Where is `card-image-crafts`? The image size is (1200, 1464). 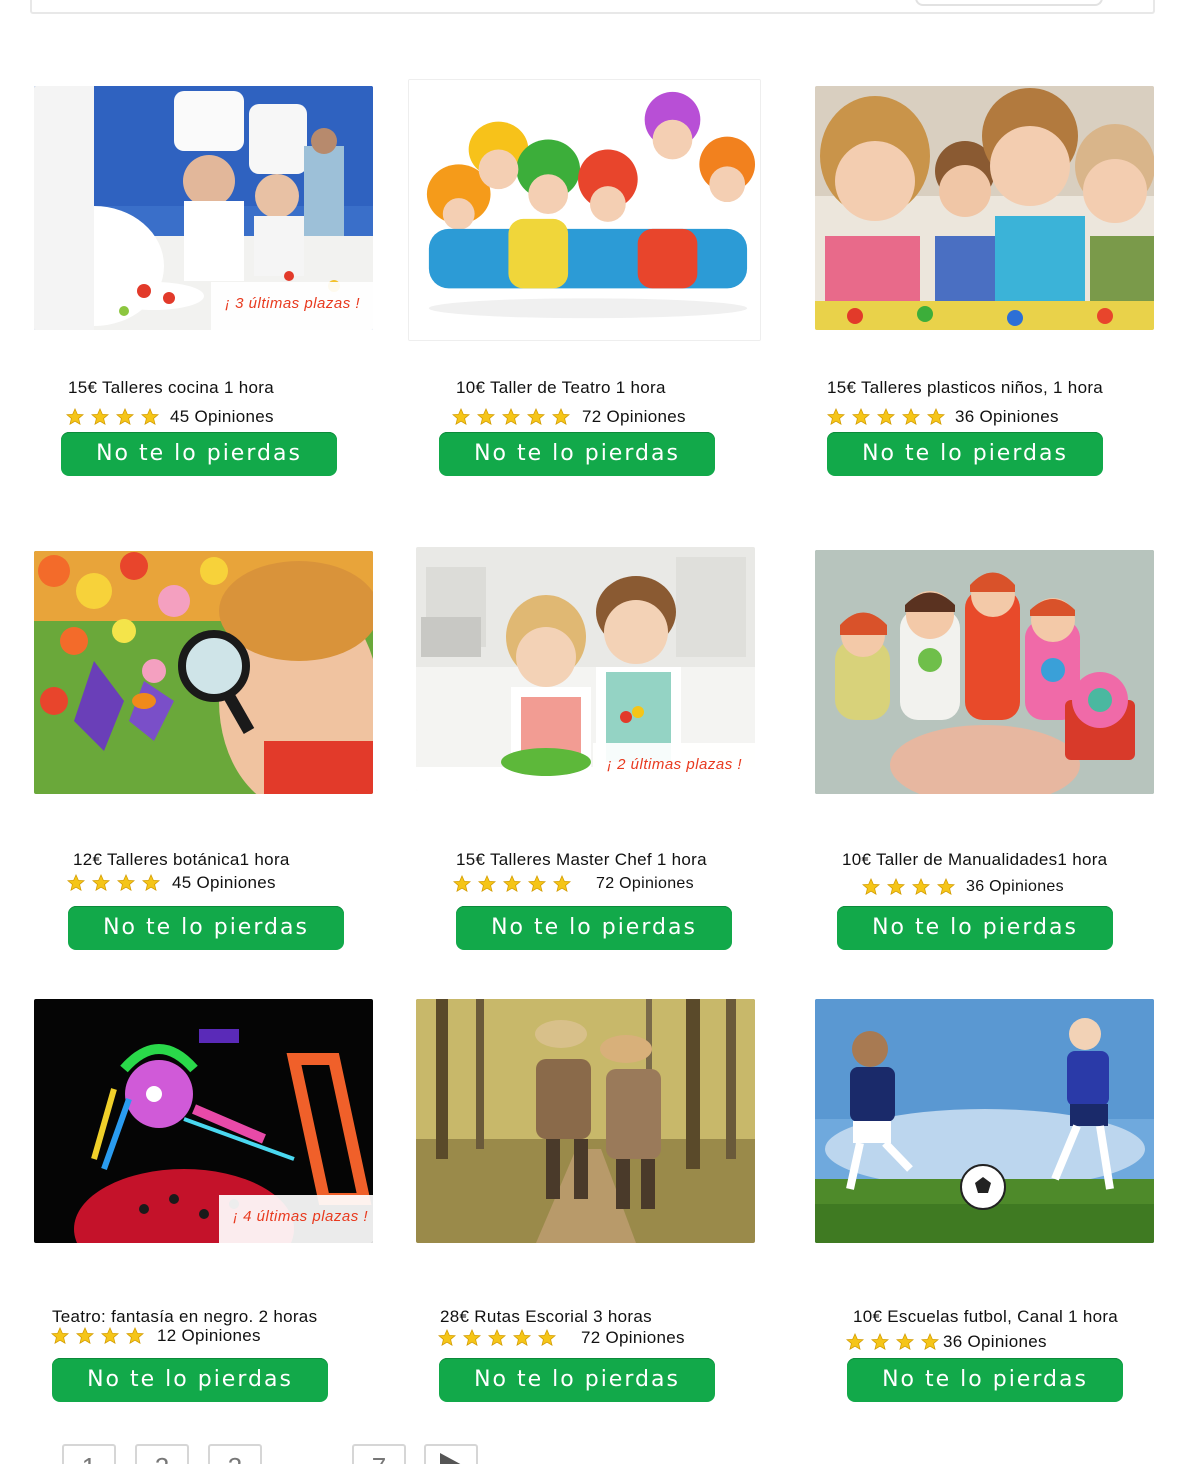 card-image-crafts is located at coordinates (984, 208).